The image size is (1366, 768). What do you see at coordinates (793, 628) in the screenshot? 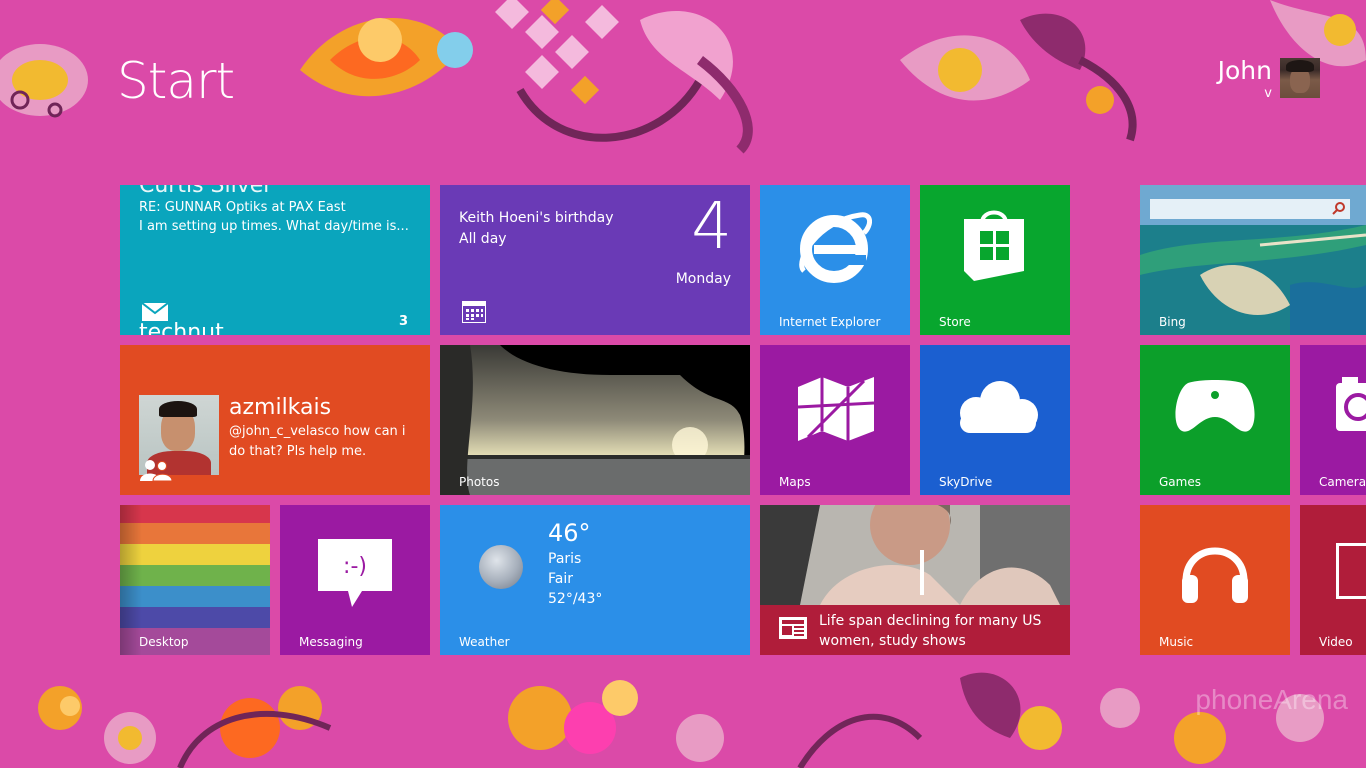
I see `news-icon` at bounding box center [793, 628].